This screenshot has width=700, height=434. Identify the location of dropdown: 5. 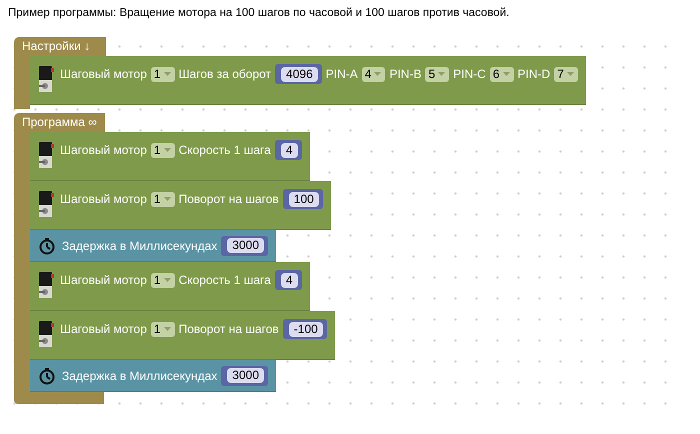
(437, 74).